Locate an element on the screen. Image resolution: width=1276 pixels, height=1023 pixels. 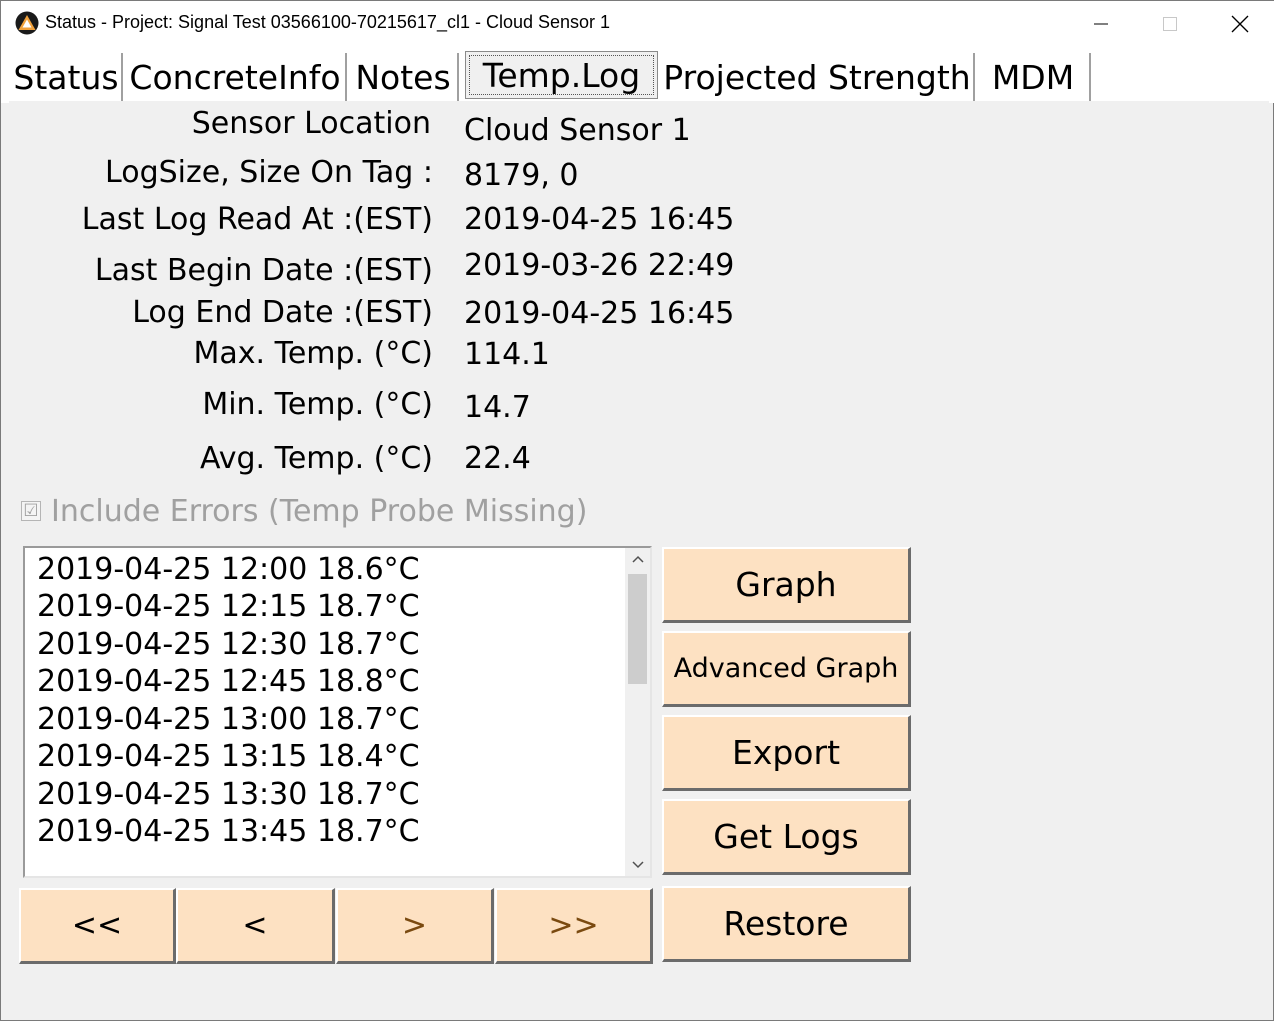
previous-page-button: < is located at coordinates (255, 926).